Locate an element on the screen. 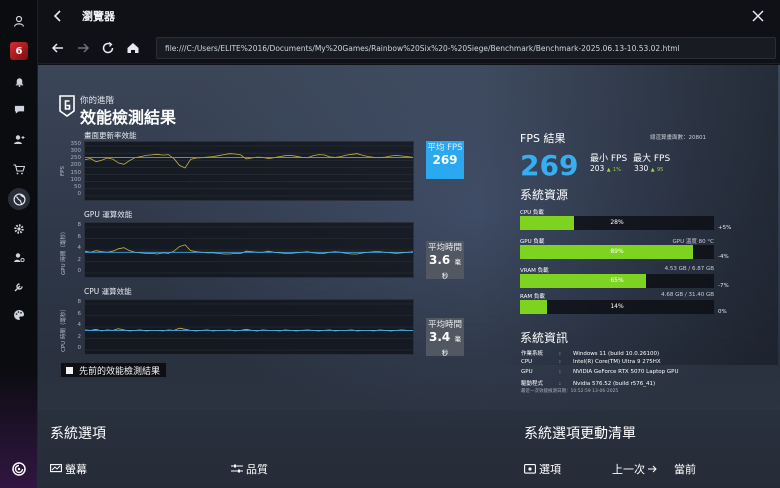 Image resolution: width=780 pixels, height=488 pixels. fps-min-up-icon: ▲ is located at coordinates (608, 170).